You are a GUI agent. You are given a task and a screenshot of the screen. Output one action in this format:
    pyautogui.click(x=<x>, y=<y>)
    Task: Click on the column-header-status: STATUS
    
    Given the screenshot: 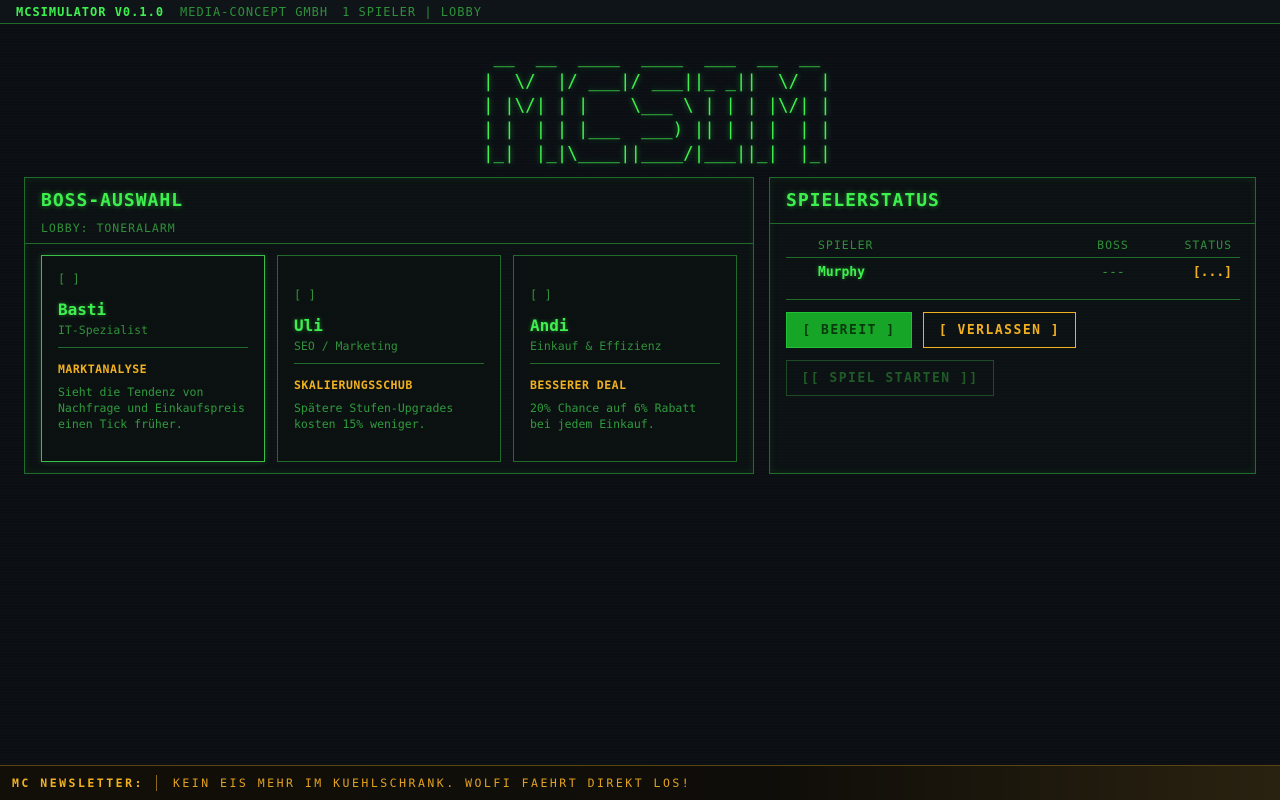 What is the action you would take?
    pyautogui.click(x=1208, y=245)
    